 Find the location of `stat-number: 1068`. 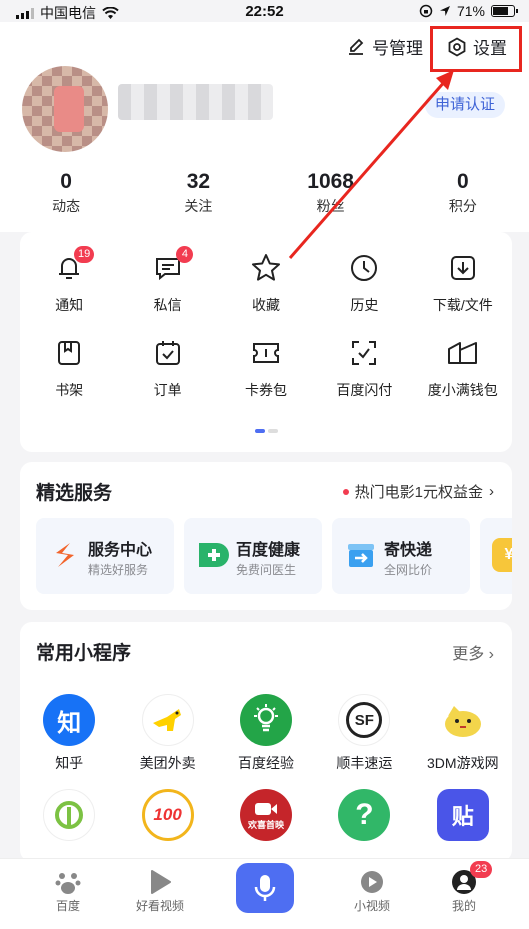

stat-number: 1068 is located at coordinates (330, 181).